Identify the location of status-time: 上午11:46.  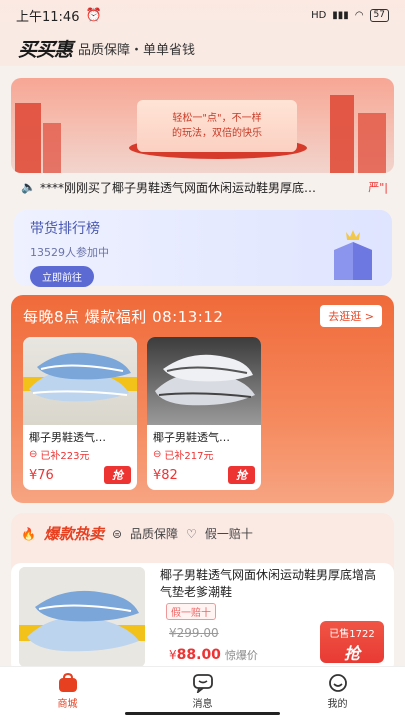
(48, 17).